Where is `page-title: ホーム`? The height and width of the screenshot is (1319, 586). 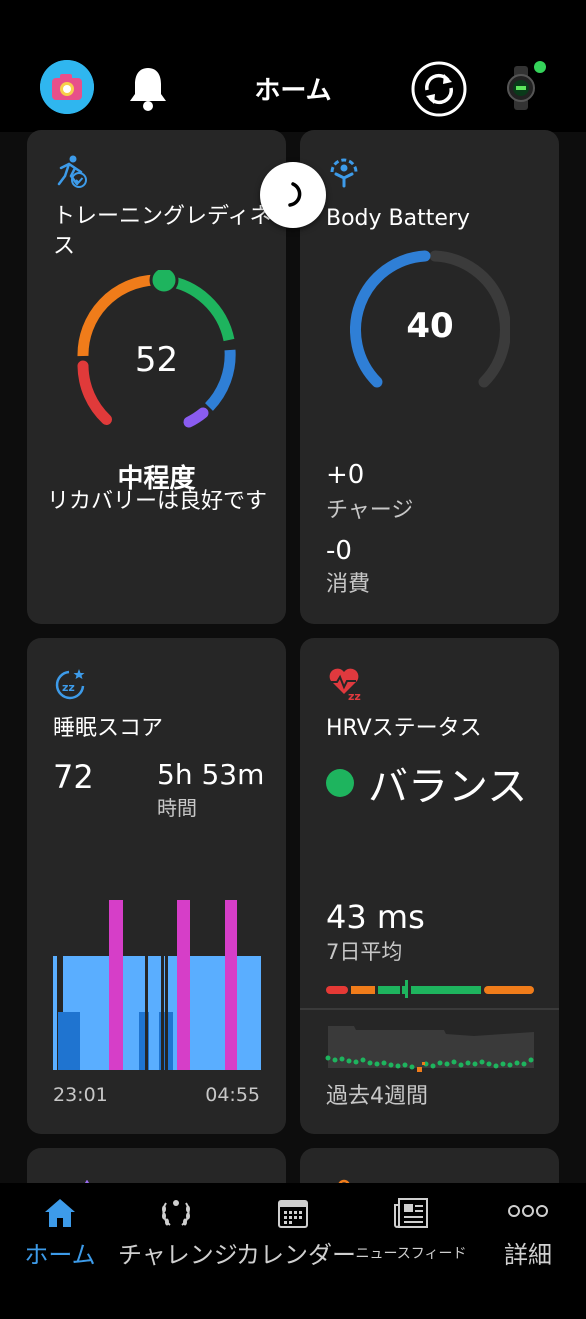 page-title: ホーム is located at coordinates (293, 91).